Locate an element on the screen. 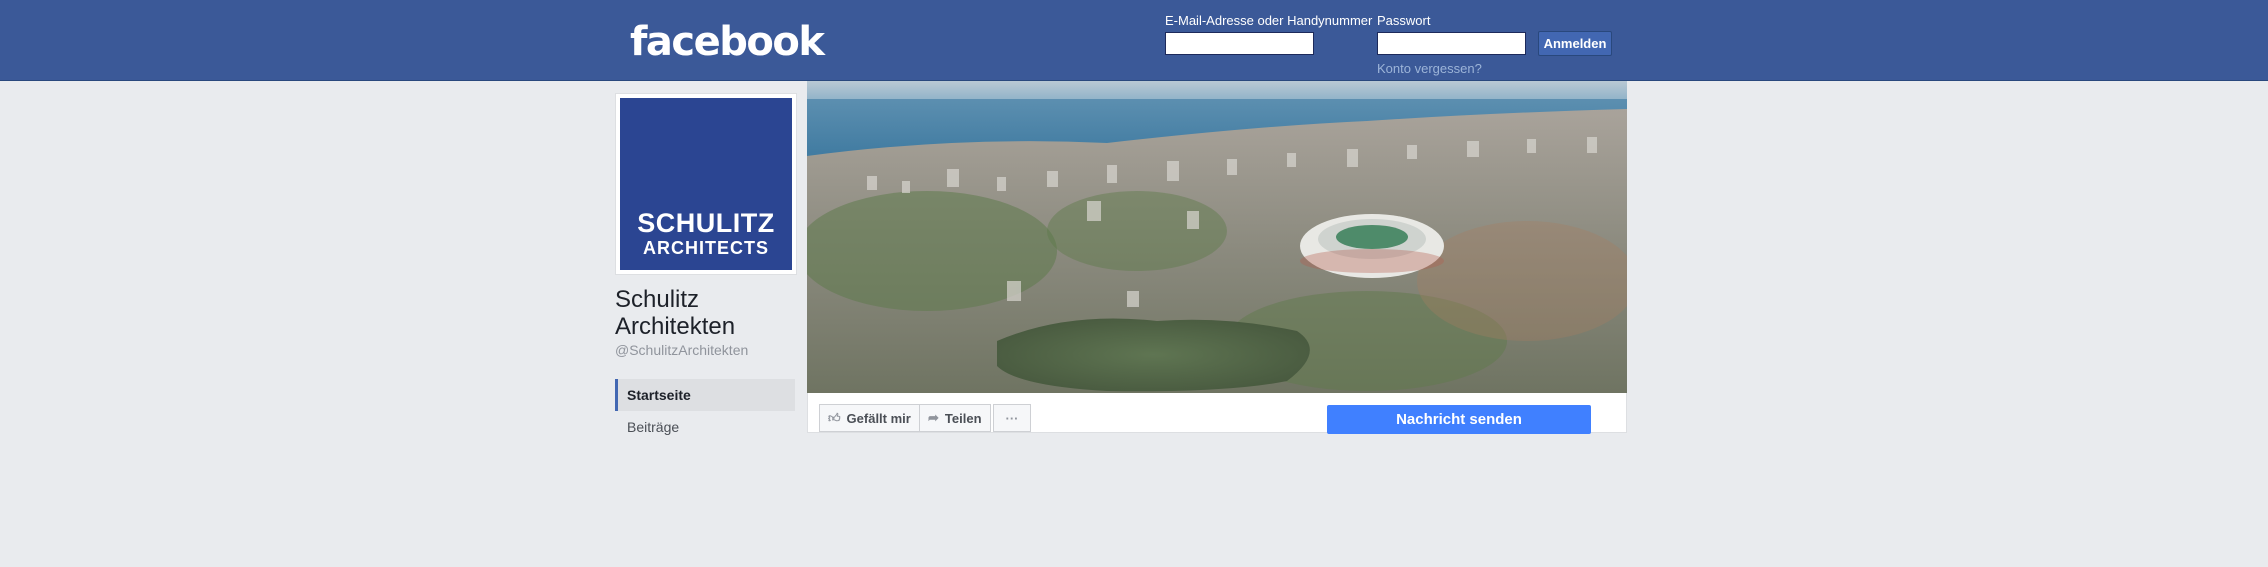 The image size is (2268, 567). email-input is located at coordinates (1239, 43).